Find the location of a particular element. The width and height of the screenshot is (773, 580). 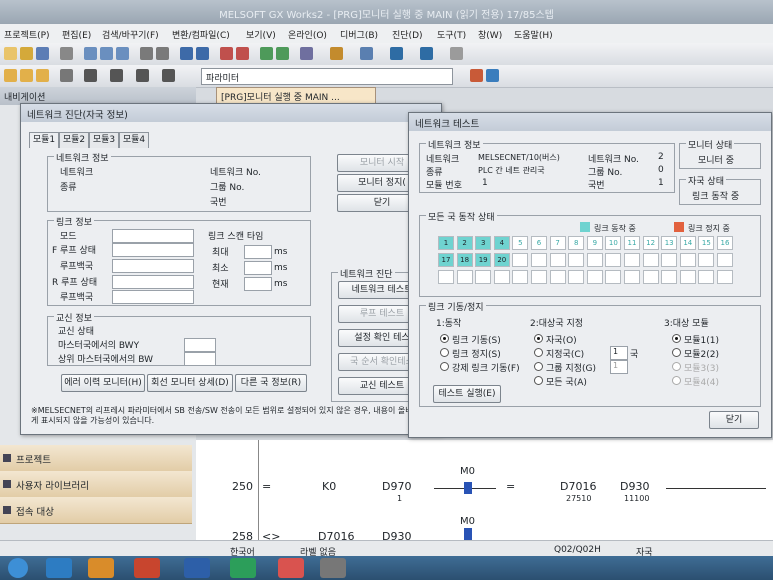

print-preview-icon is located at coordinates (168, 75).